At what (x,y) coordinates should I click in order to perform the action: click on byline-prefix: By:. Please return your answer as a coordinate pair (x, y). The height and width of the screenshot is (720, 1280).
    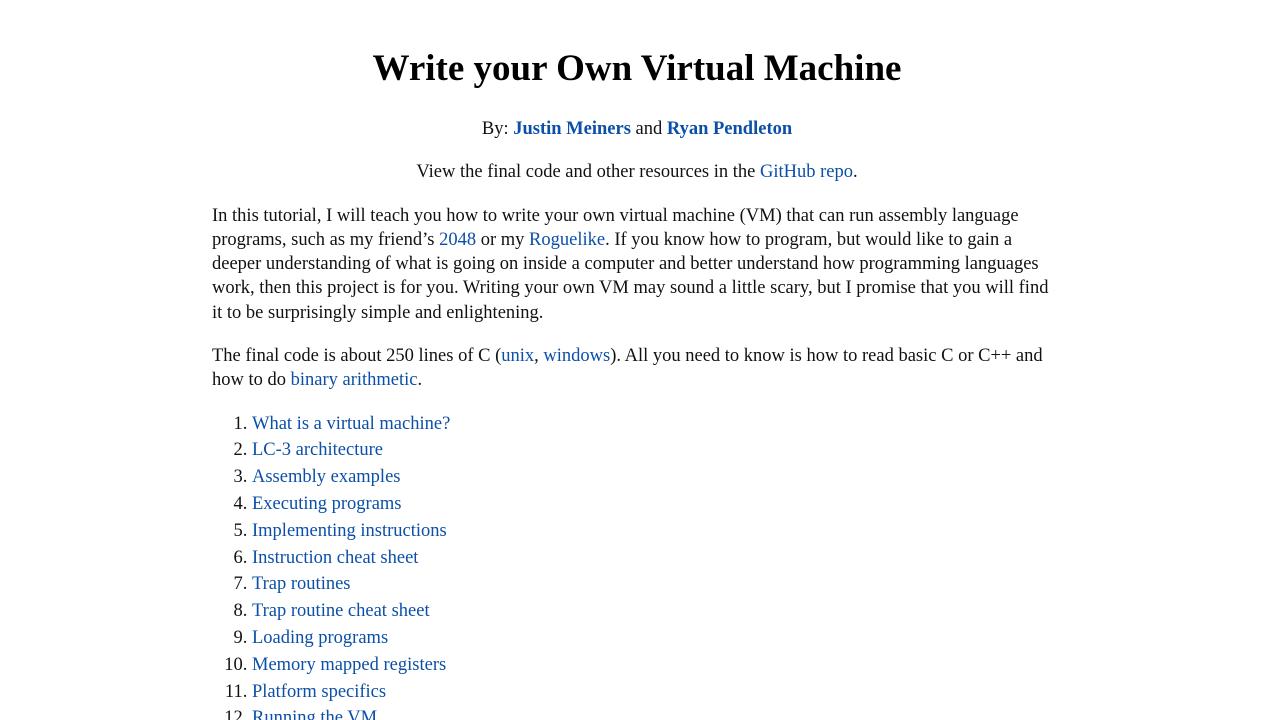
    Looking at the image, I should click on (497, 129).